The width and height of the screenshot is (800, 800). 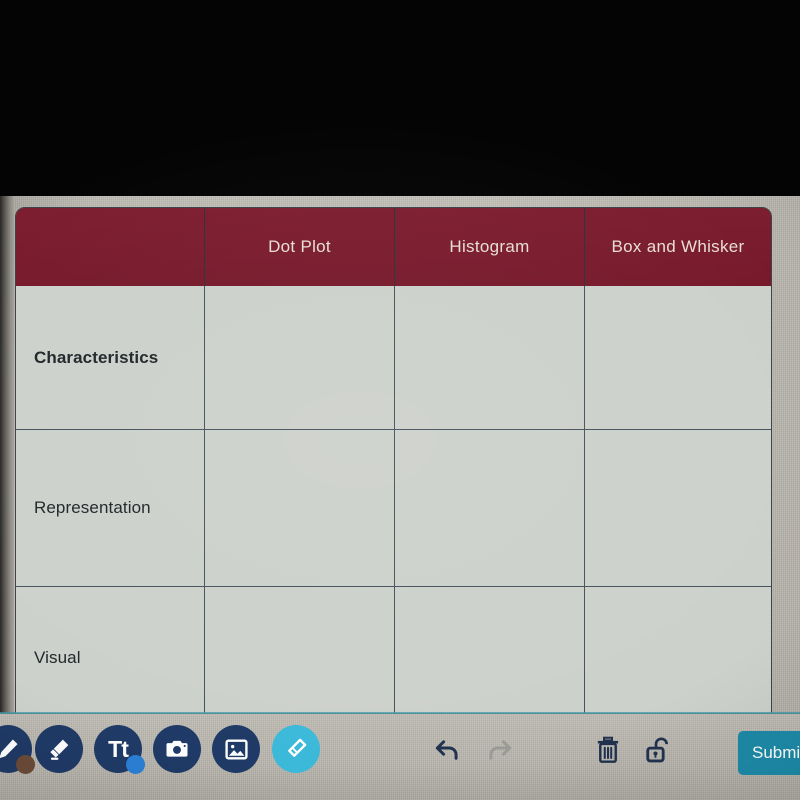 I want to click on table-row: Visual, so click(x=393, y=649).